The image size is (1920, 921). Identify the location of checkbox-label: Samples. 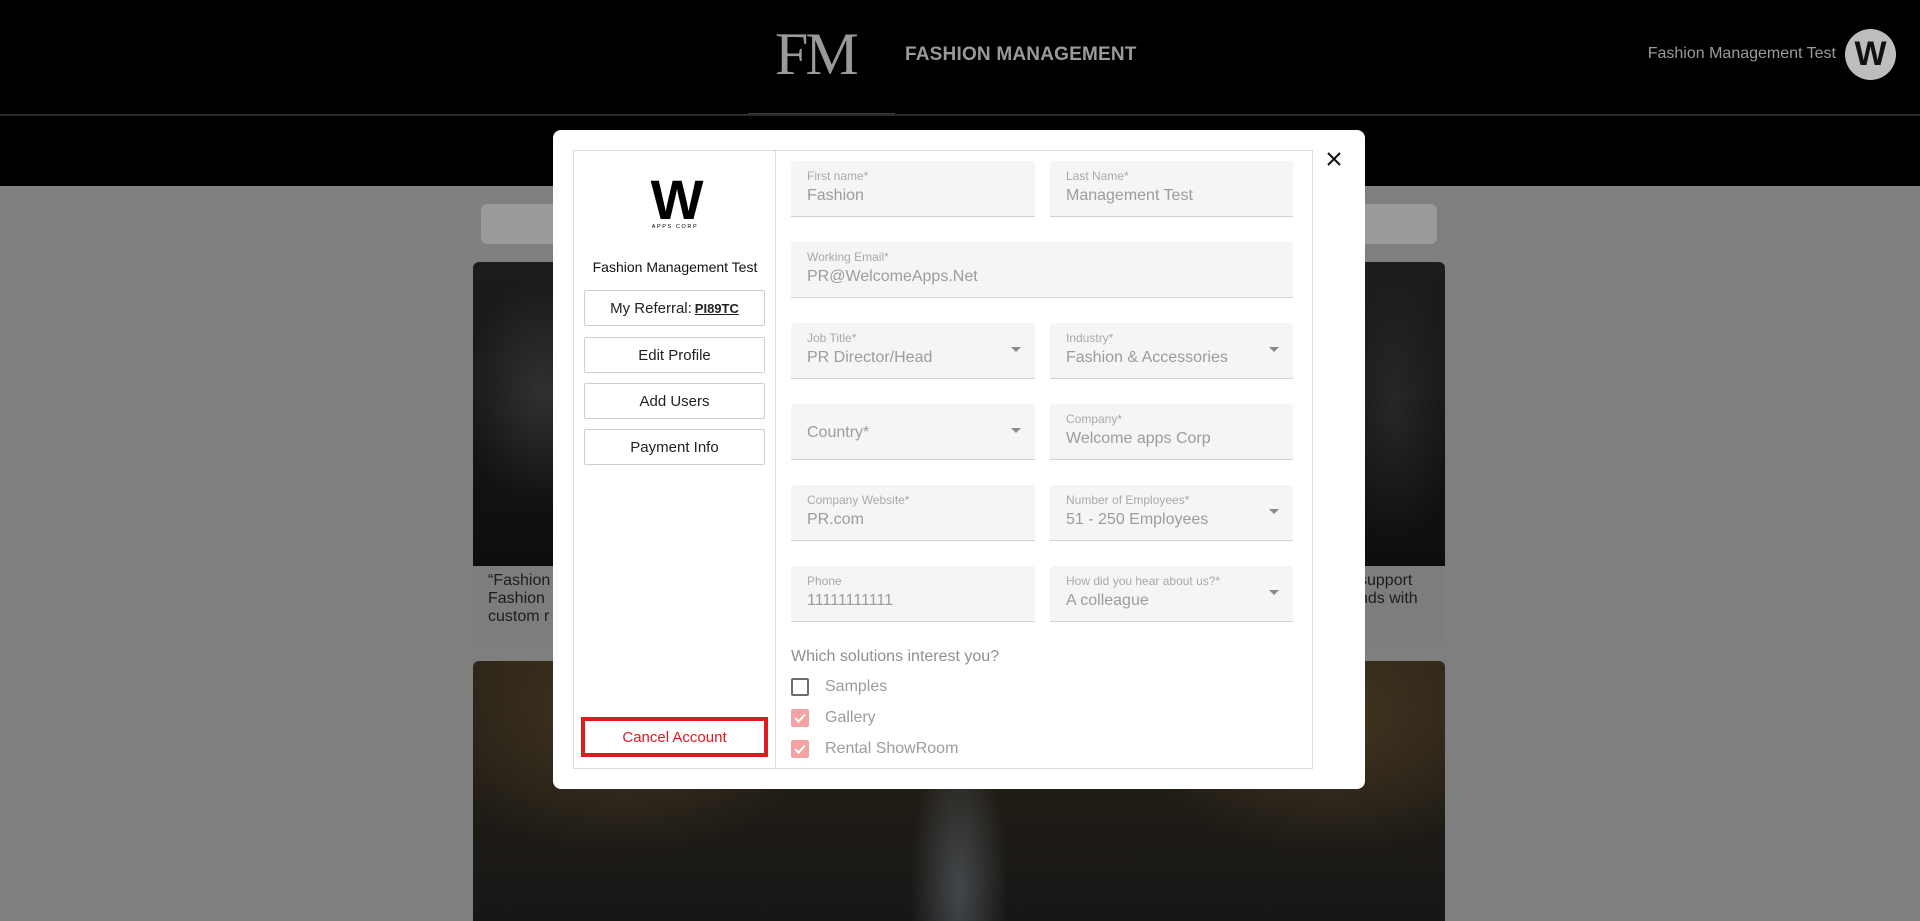
(856, 686).